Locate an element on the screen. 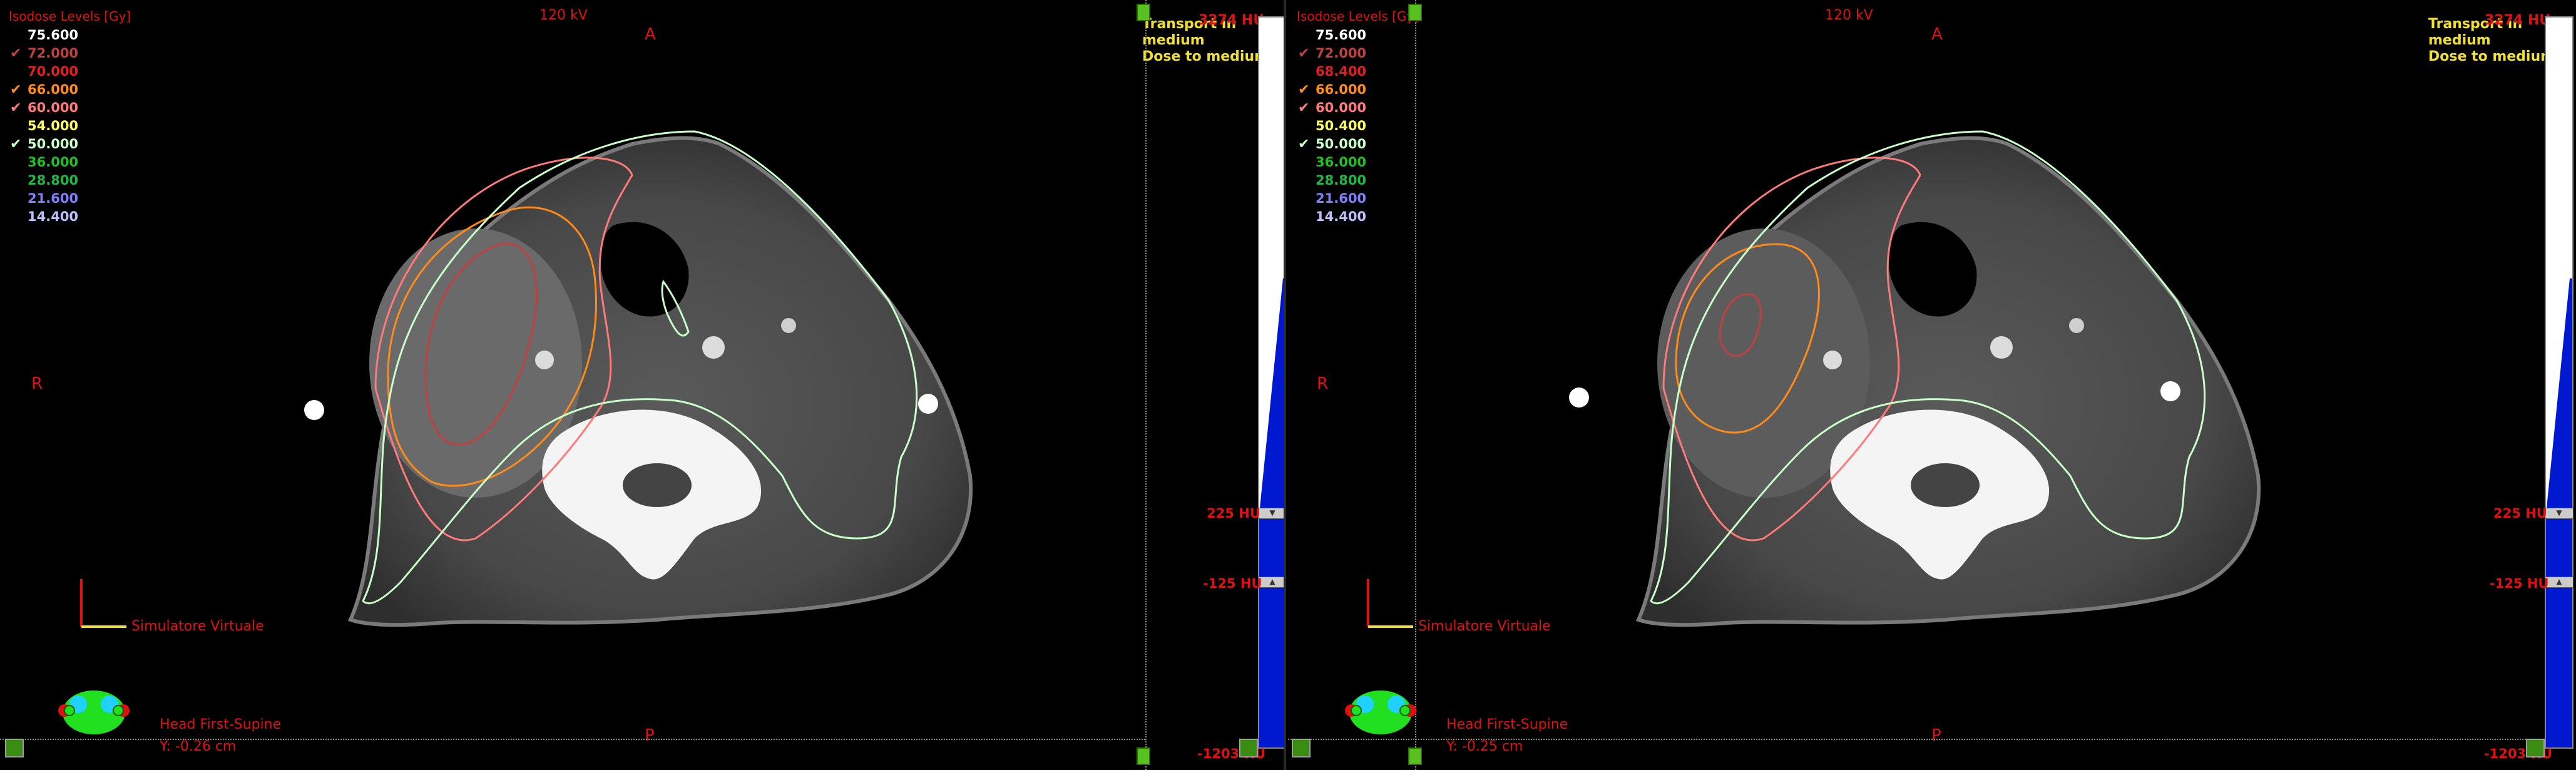 The image size is (2576, 770). isodose-value: 68.400 is located at coordinates (1341, 71).